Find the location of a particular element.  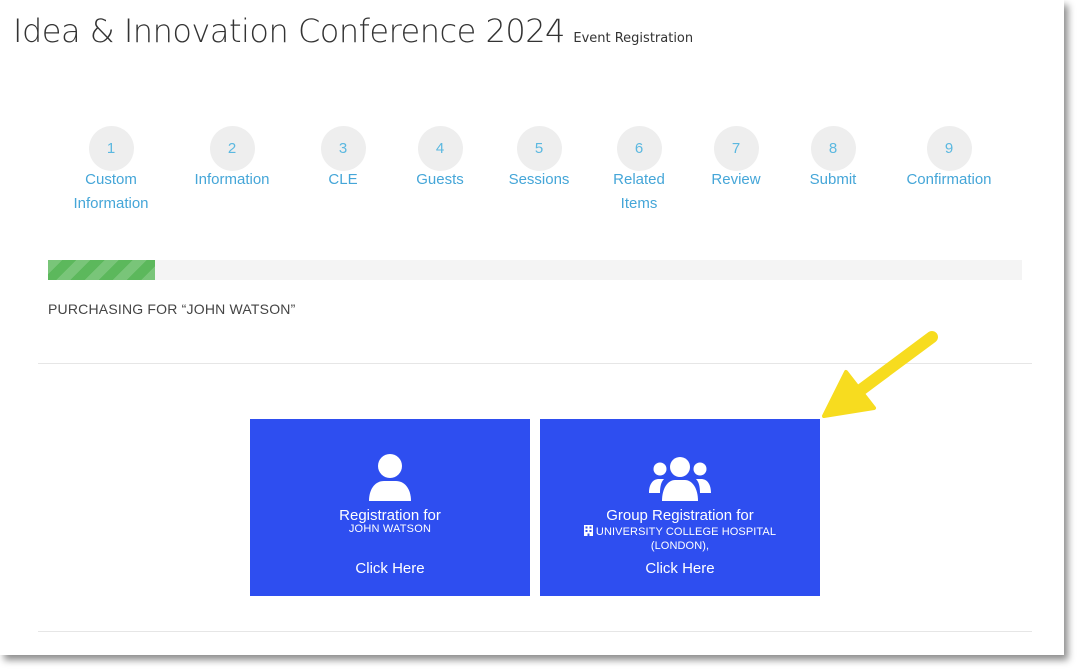

step-number: 3 is located at coordinates (343, 148).